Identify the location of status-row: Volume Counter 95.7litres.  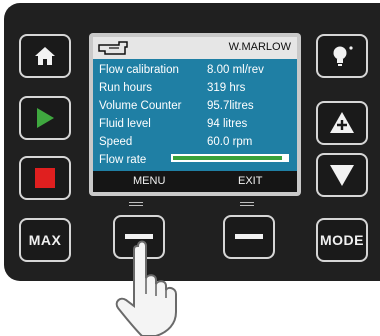
(176, 106).